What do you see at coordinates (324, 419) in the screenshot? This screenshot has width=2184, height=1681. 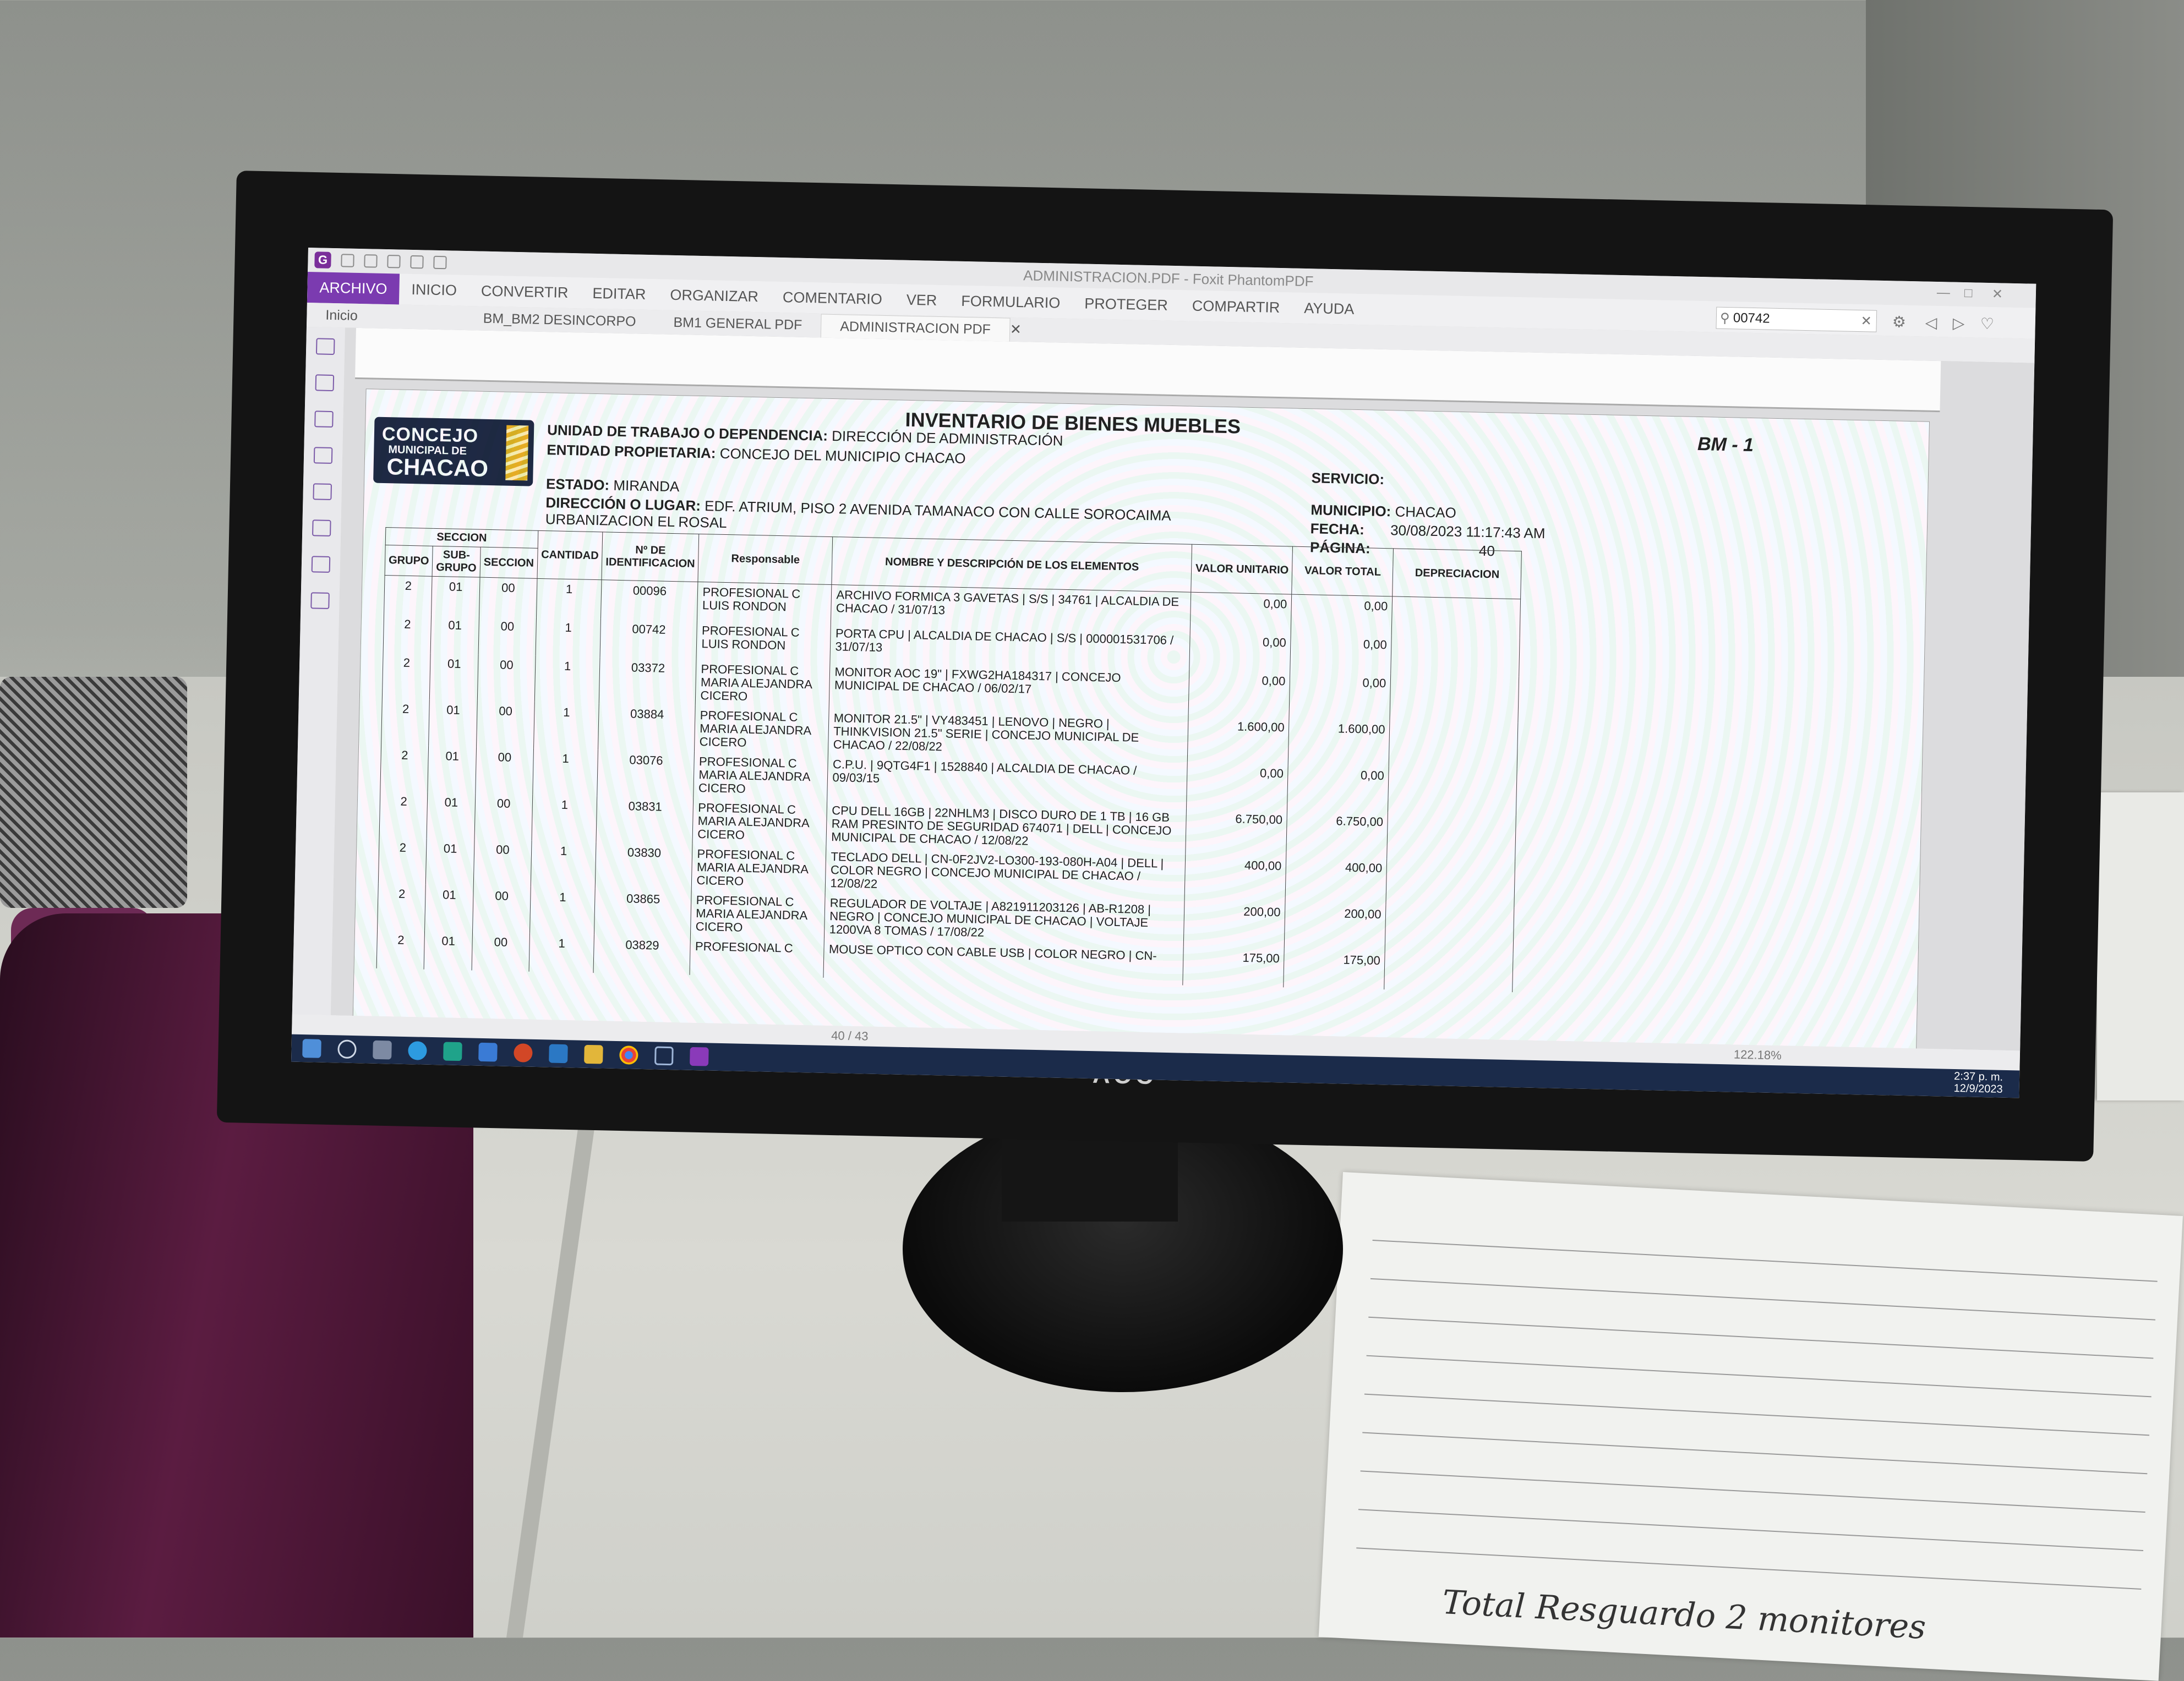 I see `layers-icon` at bounding box center [324, 419].